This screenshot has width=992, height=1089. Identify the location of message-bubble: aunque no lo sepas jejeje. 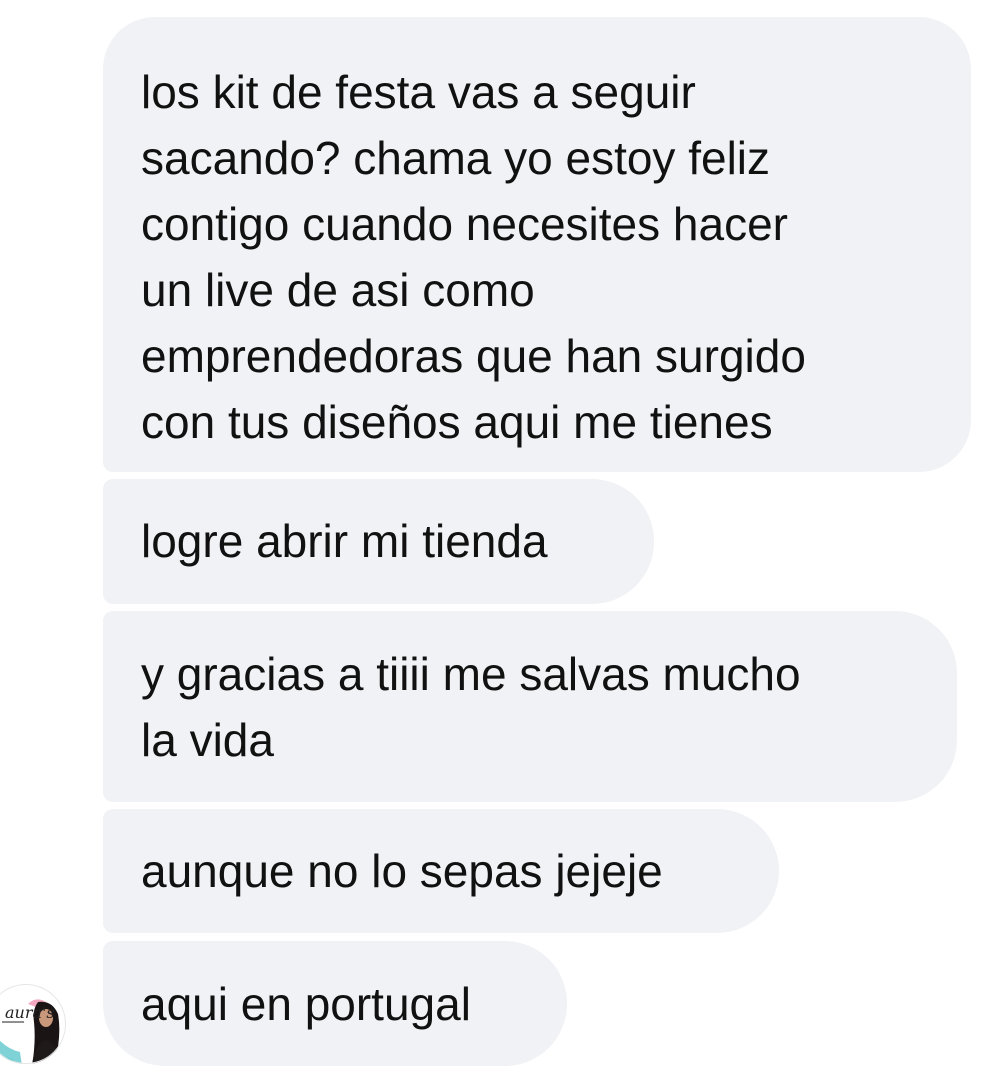
(441, 871).